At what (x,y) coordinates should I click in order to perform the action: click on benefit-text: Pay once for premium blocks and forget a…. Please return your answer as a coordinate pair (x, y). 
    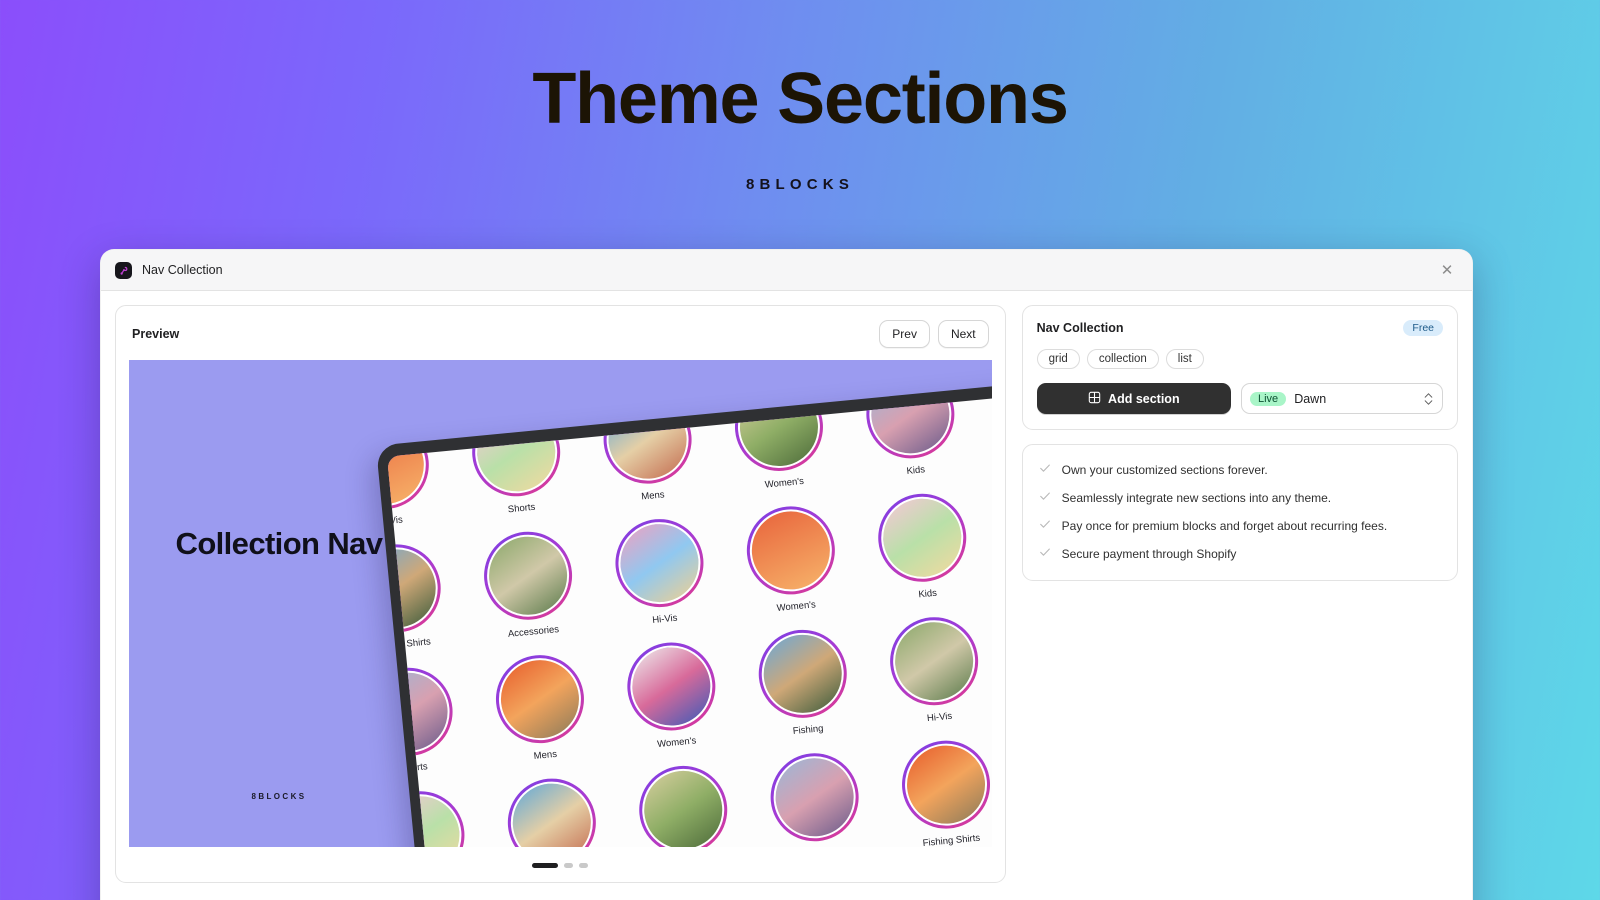
    Looking at the image, I should click on (1224, 526).